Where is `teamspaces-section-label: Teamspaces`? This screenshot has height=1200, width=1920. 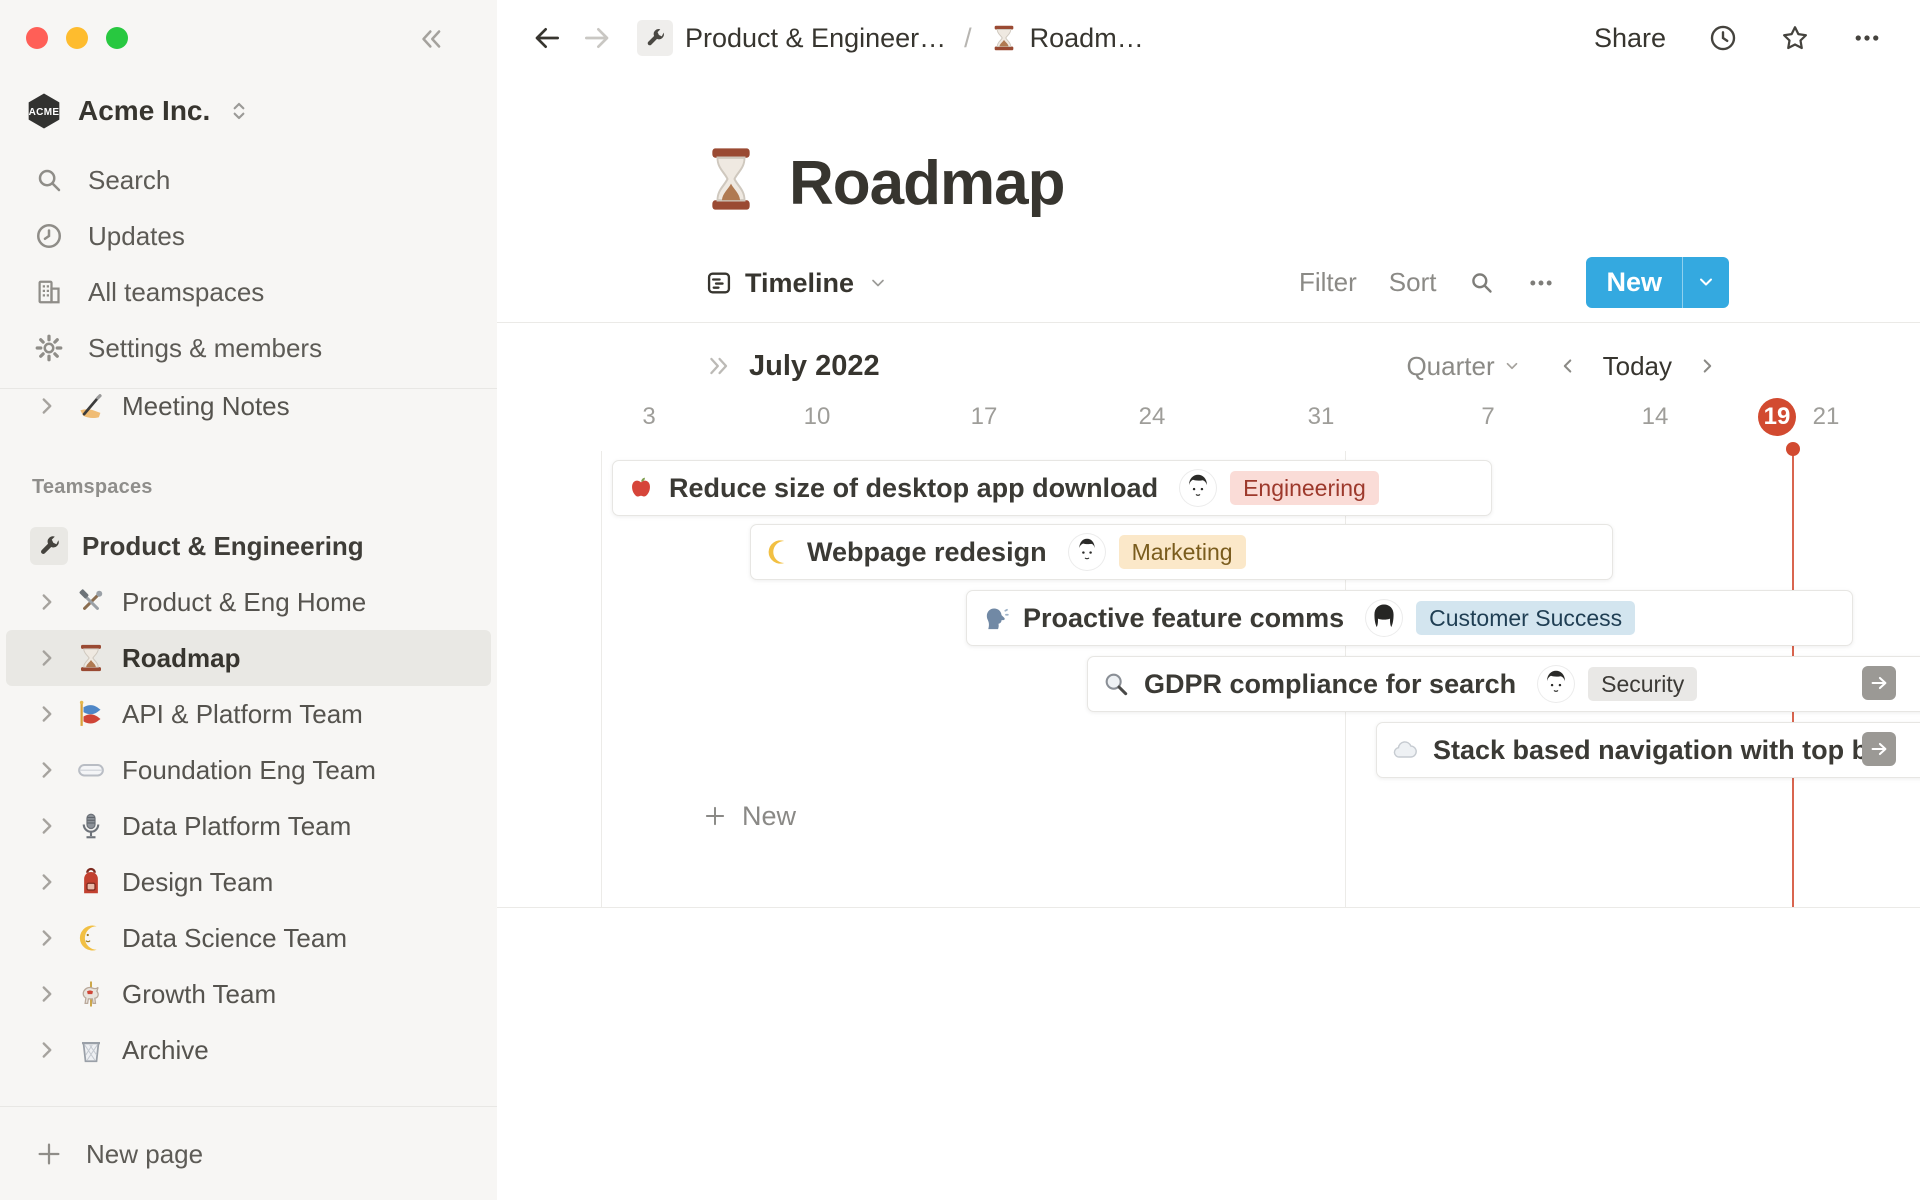 teamspaces-section-label: Teamspaces is located at coordinates (92, 487).